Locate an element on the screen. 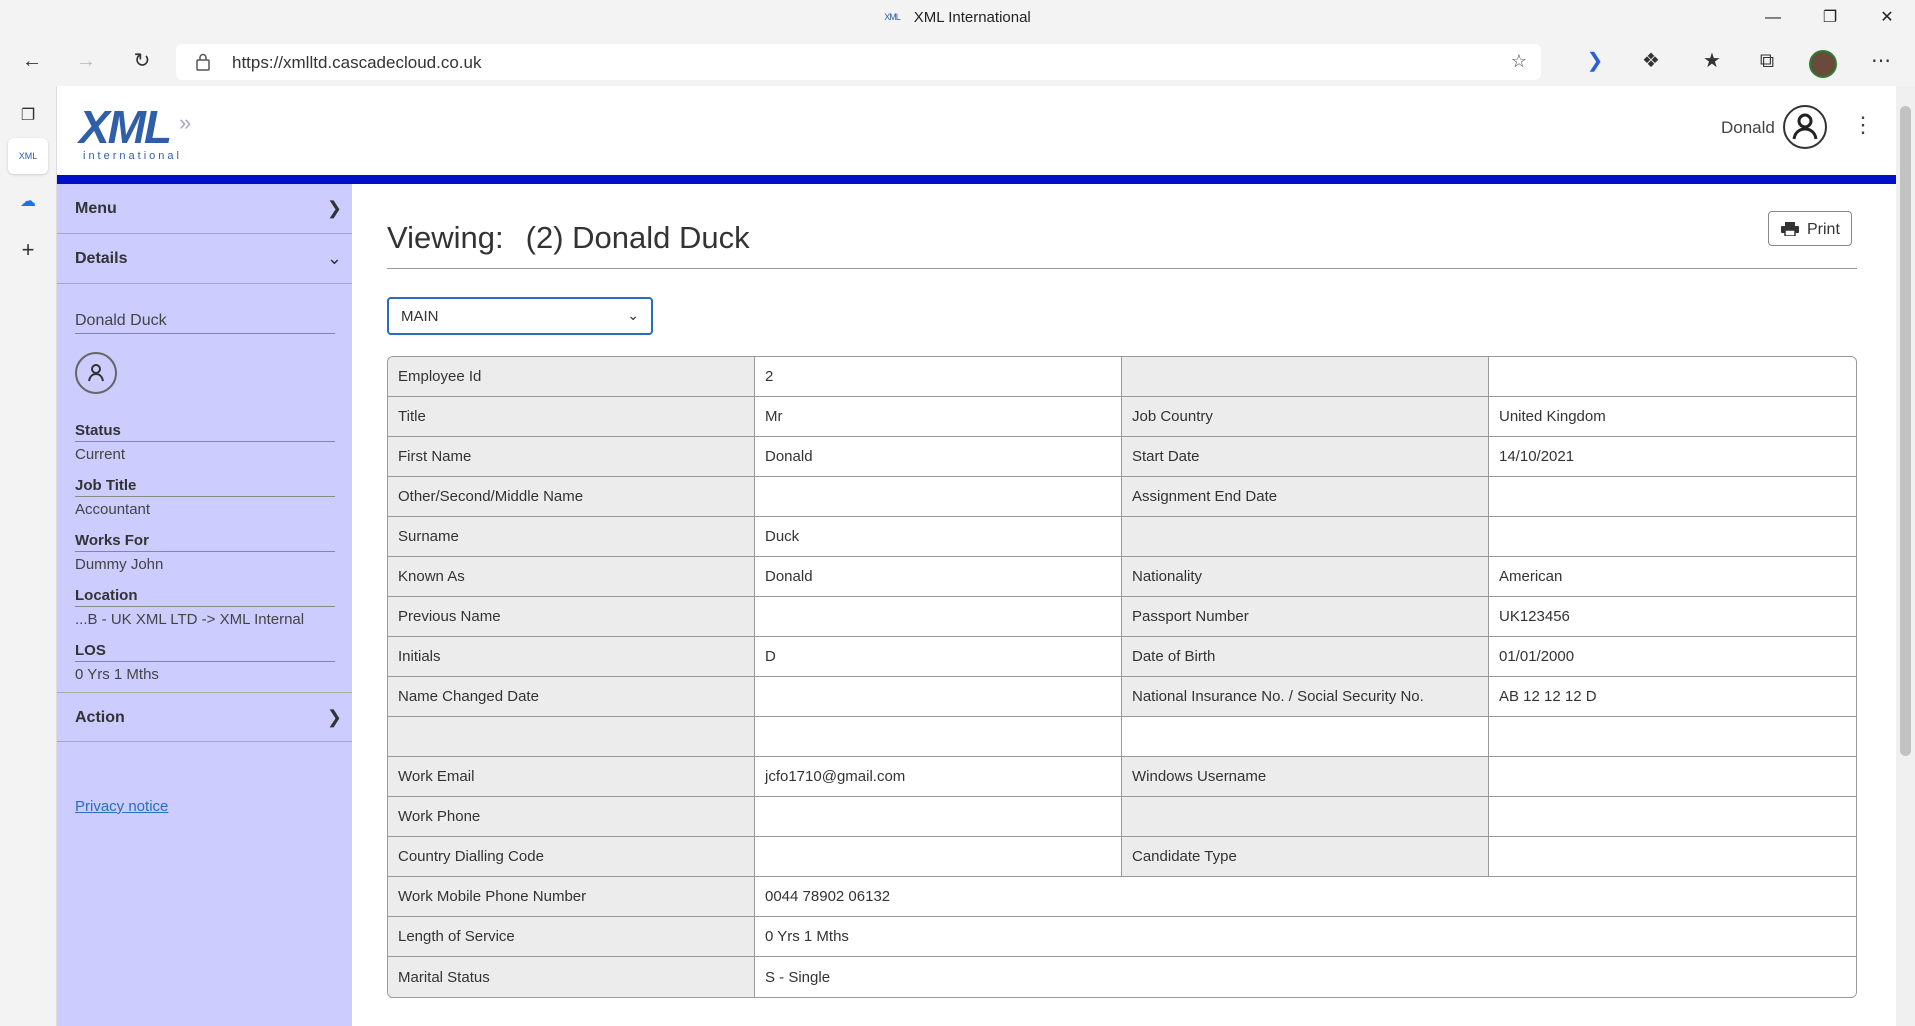 The height and width of the screenshot is (1026, 1915). field-label: Title is located at coordinates (571, 417).